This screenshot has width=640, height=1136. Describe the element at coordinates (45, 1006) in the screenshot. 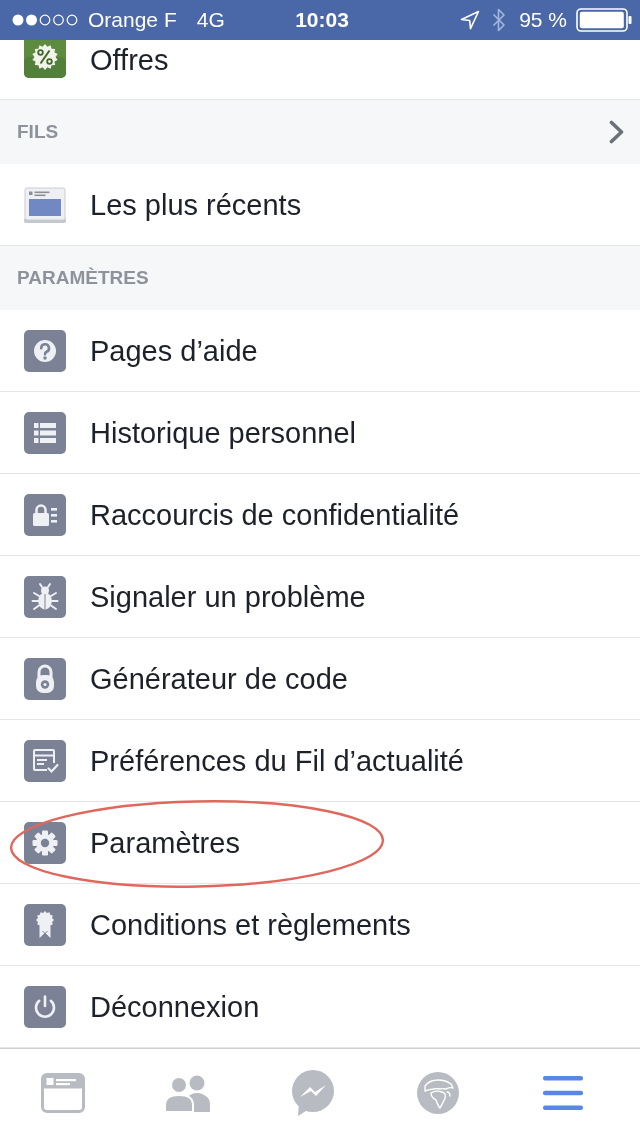

I see `power-icon` at that location.